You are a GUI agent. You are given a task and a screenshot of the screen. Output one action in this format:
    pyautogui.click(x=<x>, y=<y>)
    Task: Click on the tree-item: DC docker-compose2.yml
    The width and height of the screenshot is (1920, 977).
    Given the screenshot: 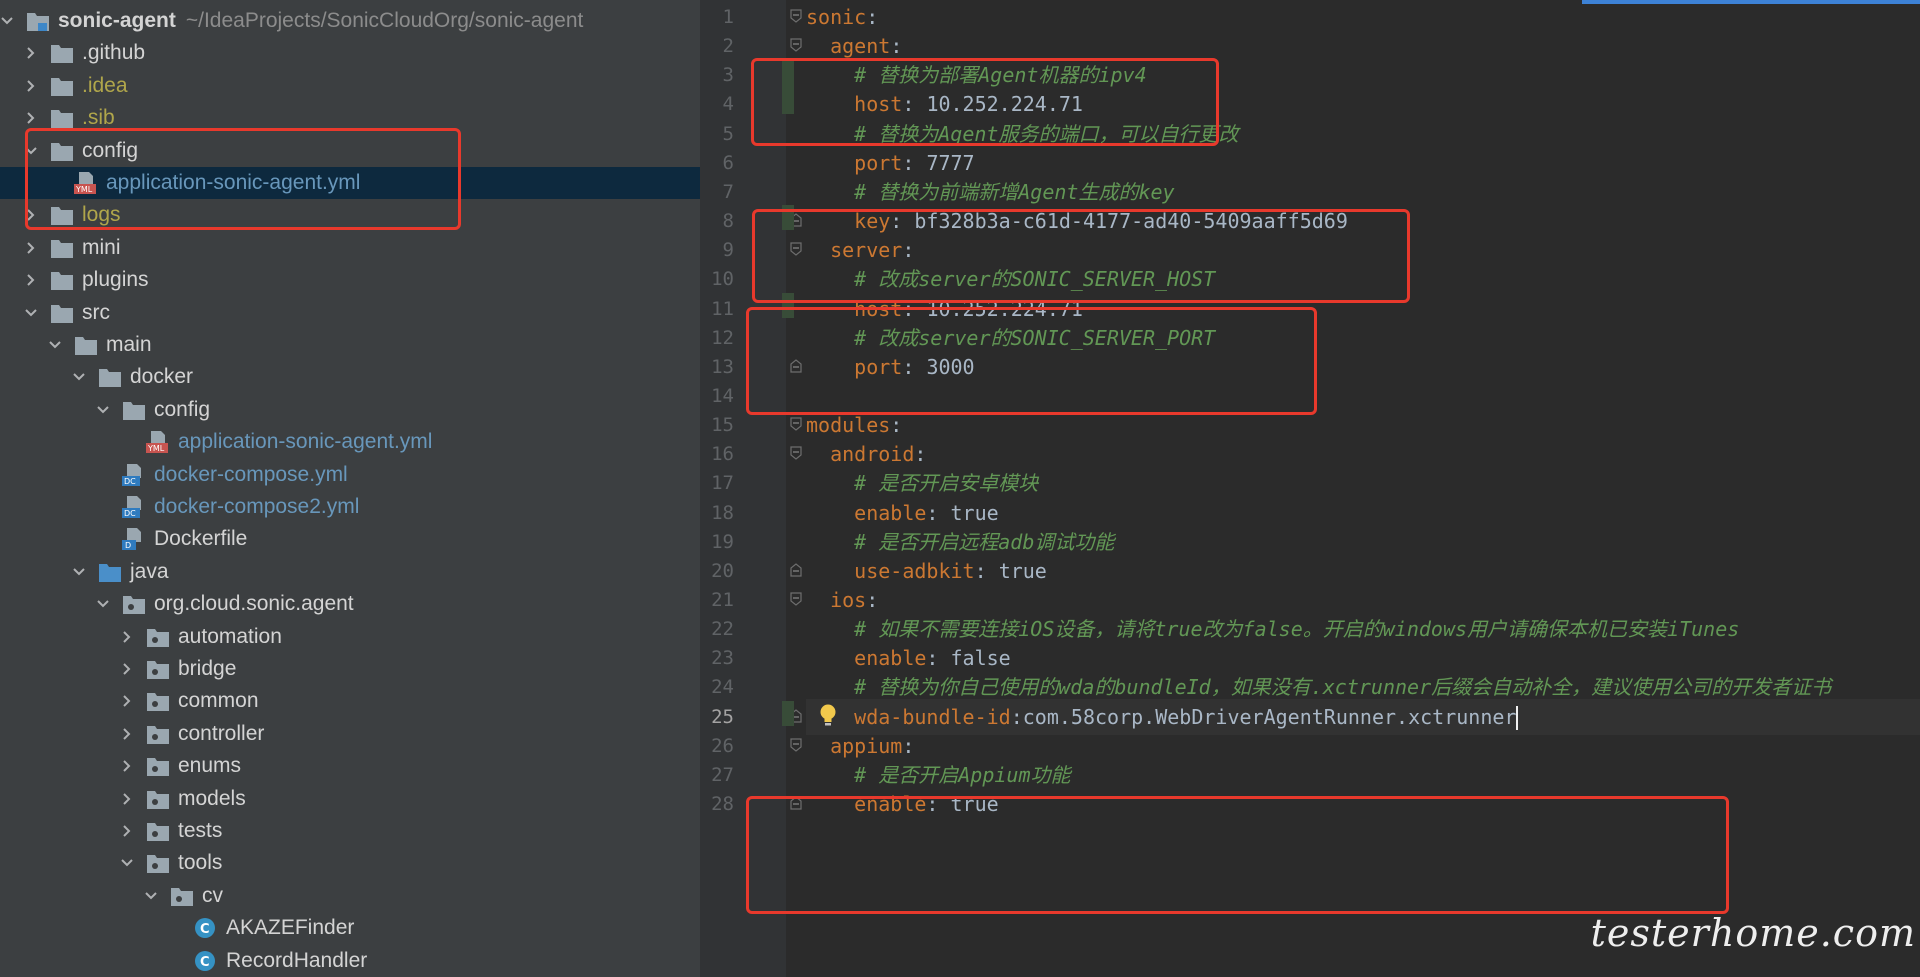 What is the action you would take?
    pyautogui.click(x=350, y=507)
    